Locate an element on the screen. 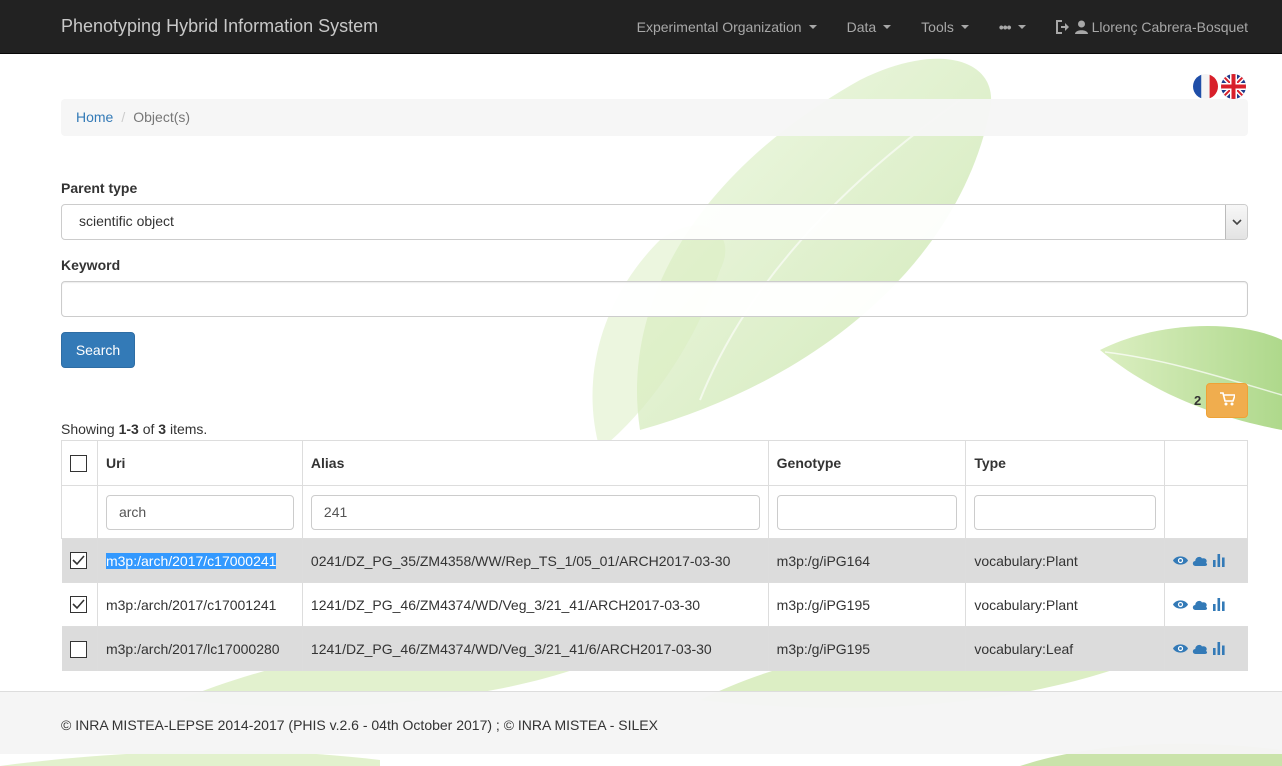  select-all-cell is located at coordinates (79, 463).